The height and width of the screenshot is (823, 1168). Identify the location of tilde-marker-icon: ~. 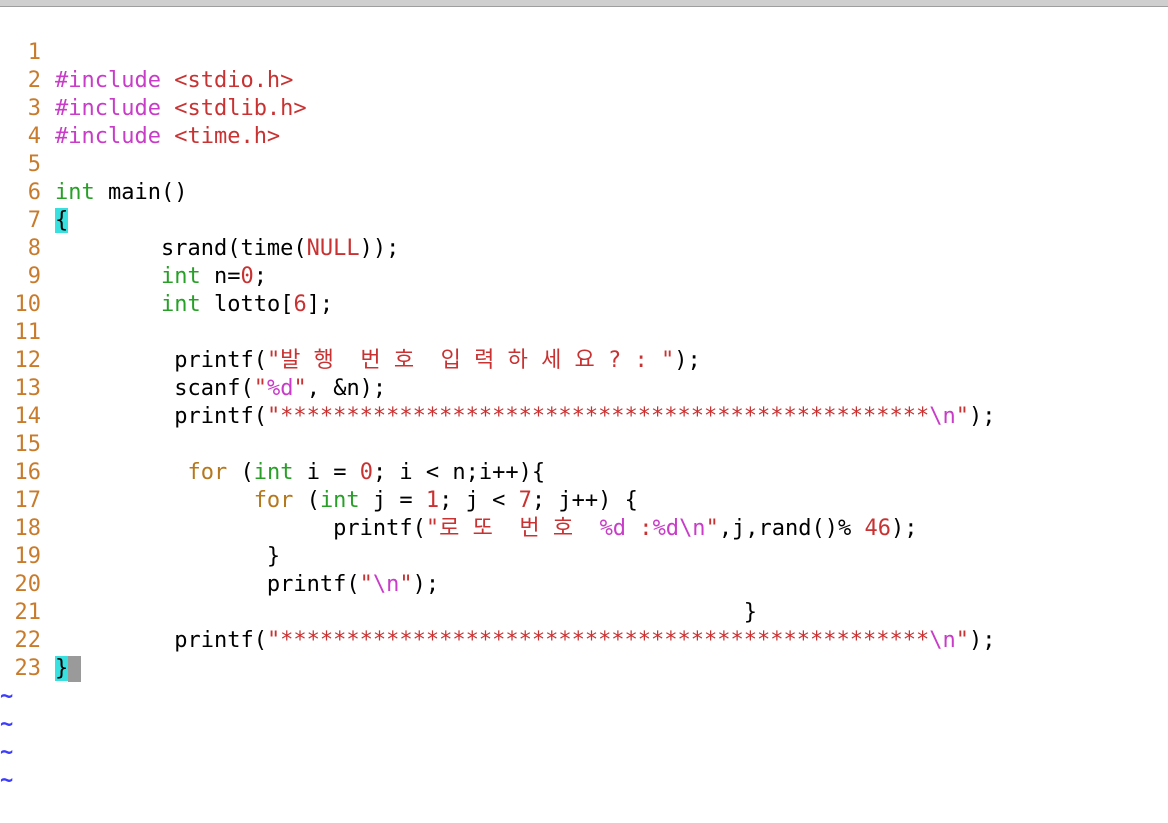
(7, 780).